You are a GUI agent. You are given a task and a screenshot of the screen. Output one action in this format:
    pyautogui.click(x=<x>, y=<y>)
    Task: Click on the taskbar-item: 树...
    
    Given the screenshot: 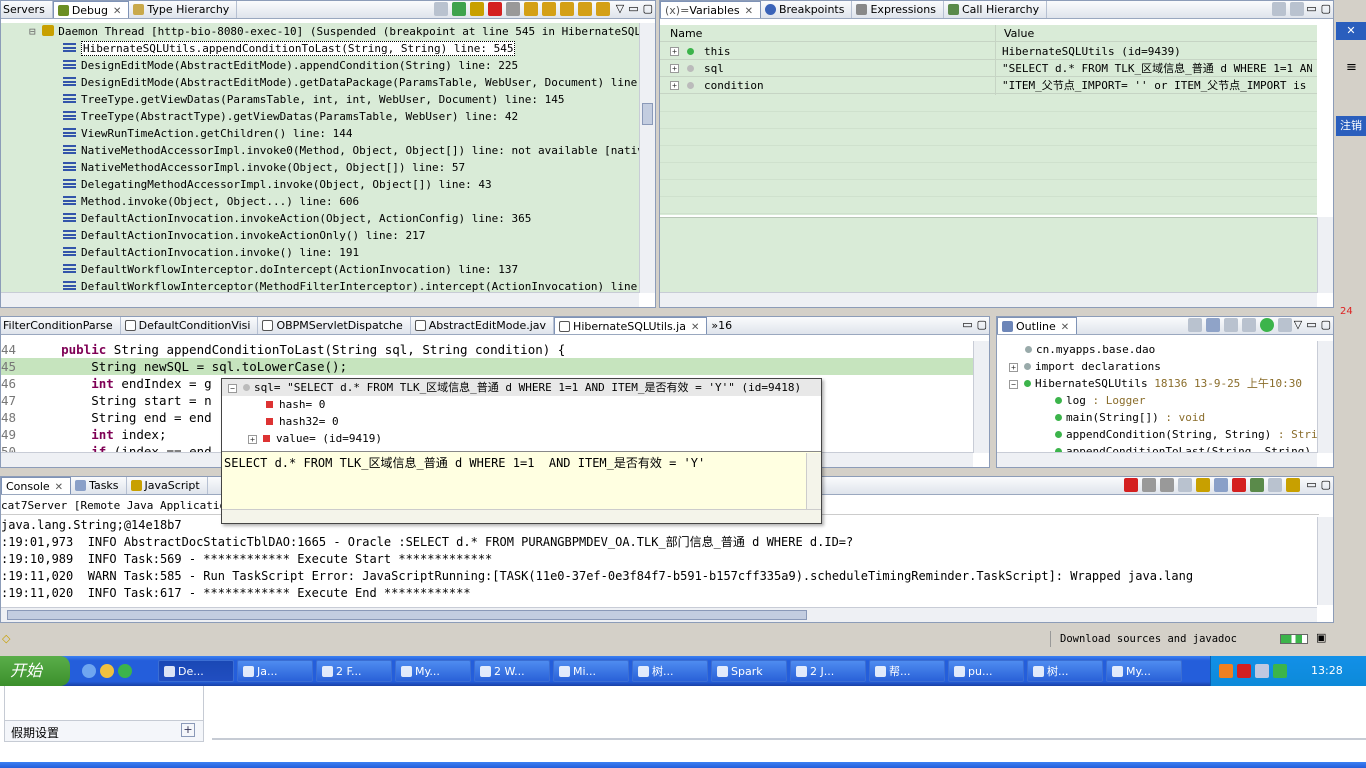 What is the action you would take?
    pyautogui.click(x=1065, y=671)
    